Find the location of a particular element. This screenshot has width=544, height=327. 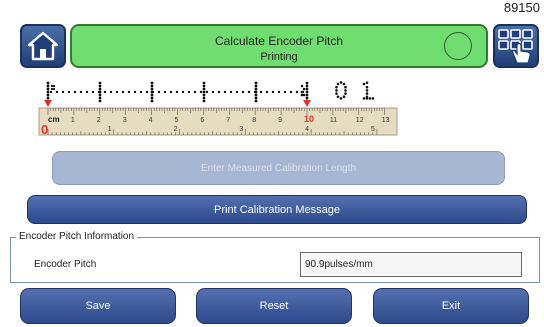

ruler-cm-number: 11 is located at coordinates (333, 120).